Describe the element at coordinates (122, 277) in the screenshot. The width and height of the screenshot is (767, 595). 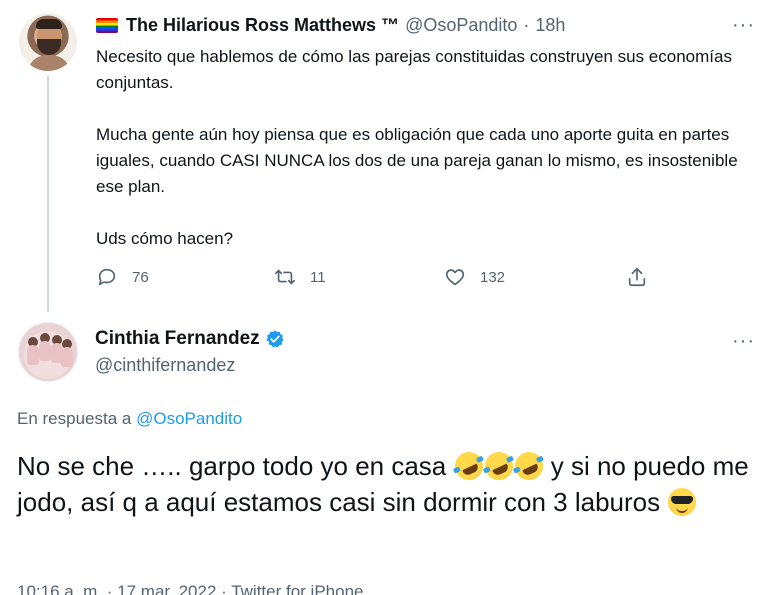
I see `reply-button: 76` at that location.